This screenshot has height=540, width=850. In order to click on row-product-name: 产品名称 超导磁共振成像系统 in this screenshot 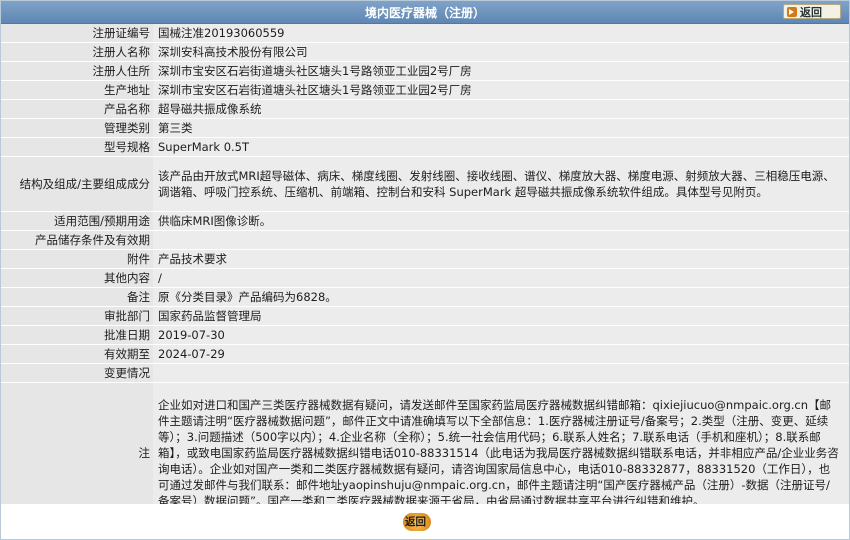, I will do `click(425, 109)`.